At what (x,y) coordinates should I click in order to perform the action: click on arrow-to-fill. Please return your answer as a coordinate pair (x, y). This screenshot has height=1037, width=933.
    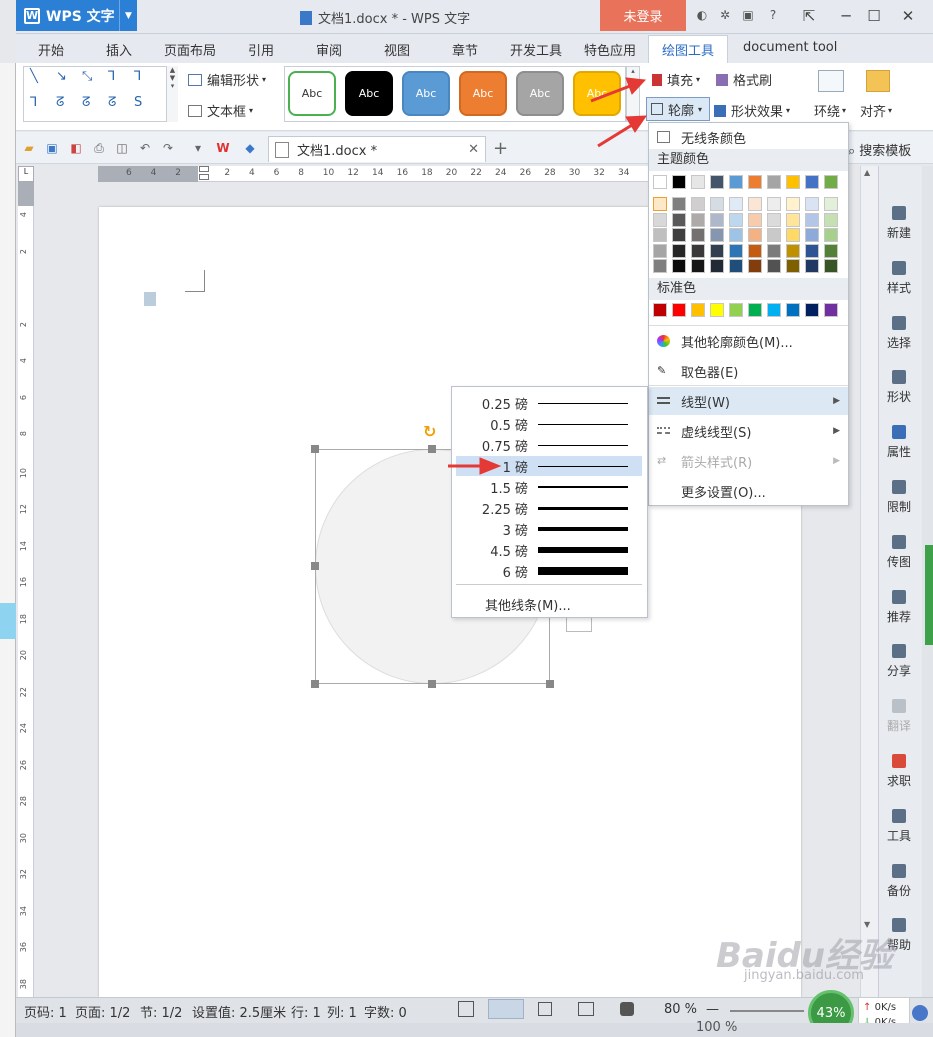
    Looking at the image, I should click on (618, 90).